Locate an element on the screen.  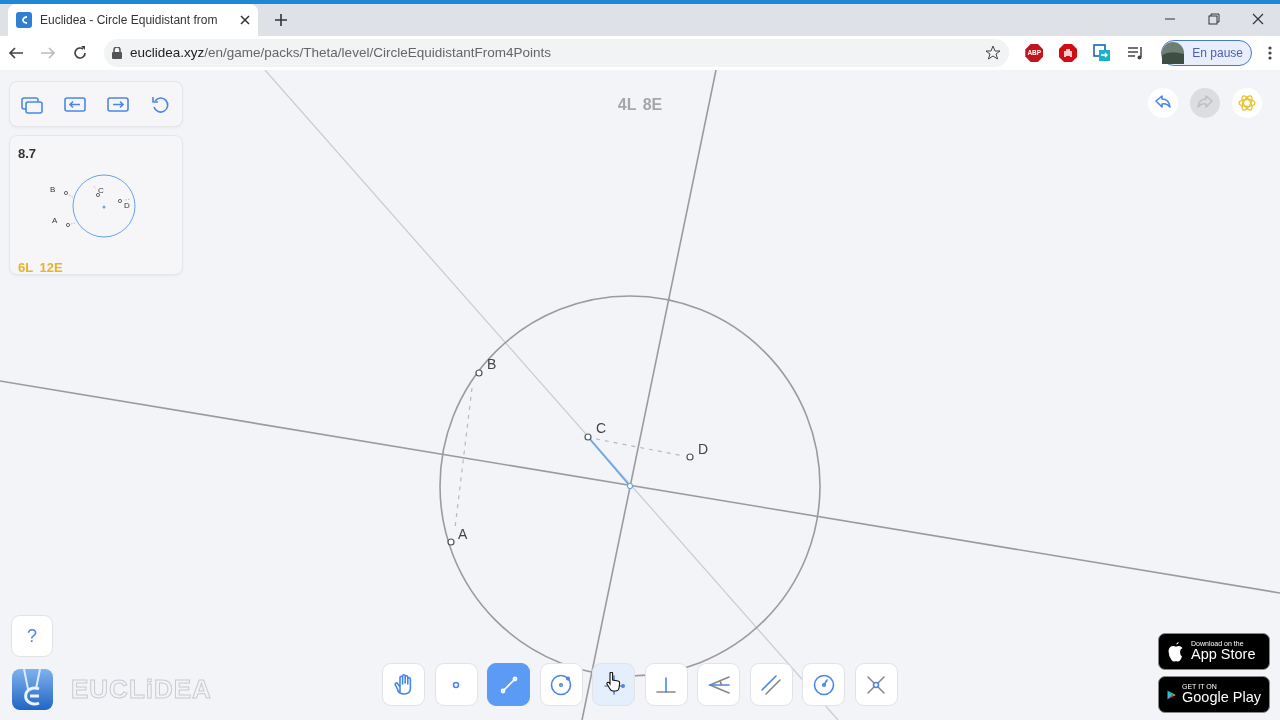
forward-icon is located at coordinates (48, 53).